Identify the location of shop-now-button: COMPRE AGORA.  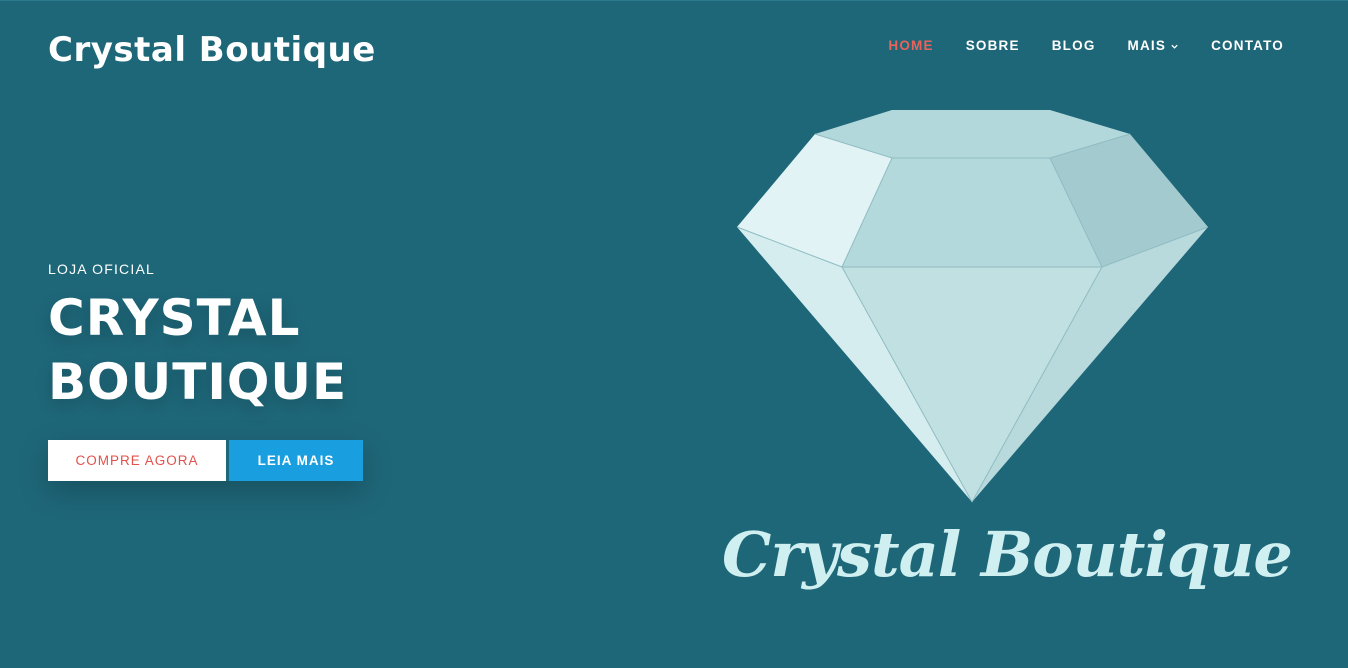
(137, 460).